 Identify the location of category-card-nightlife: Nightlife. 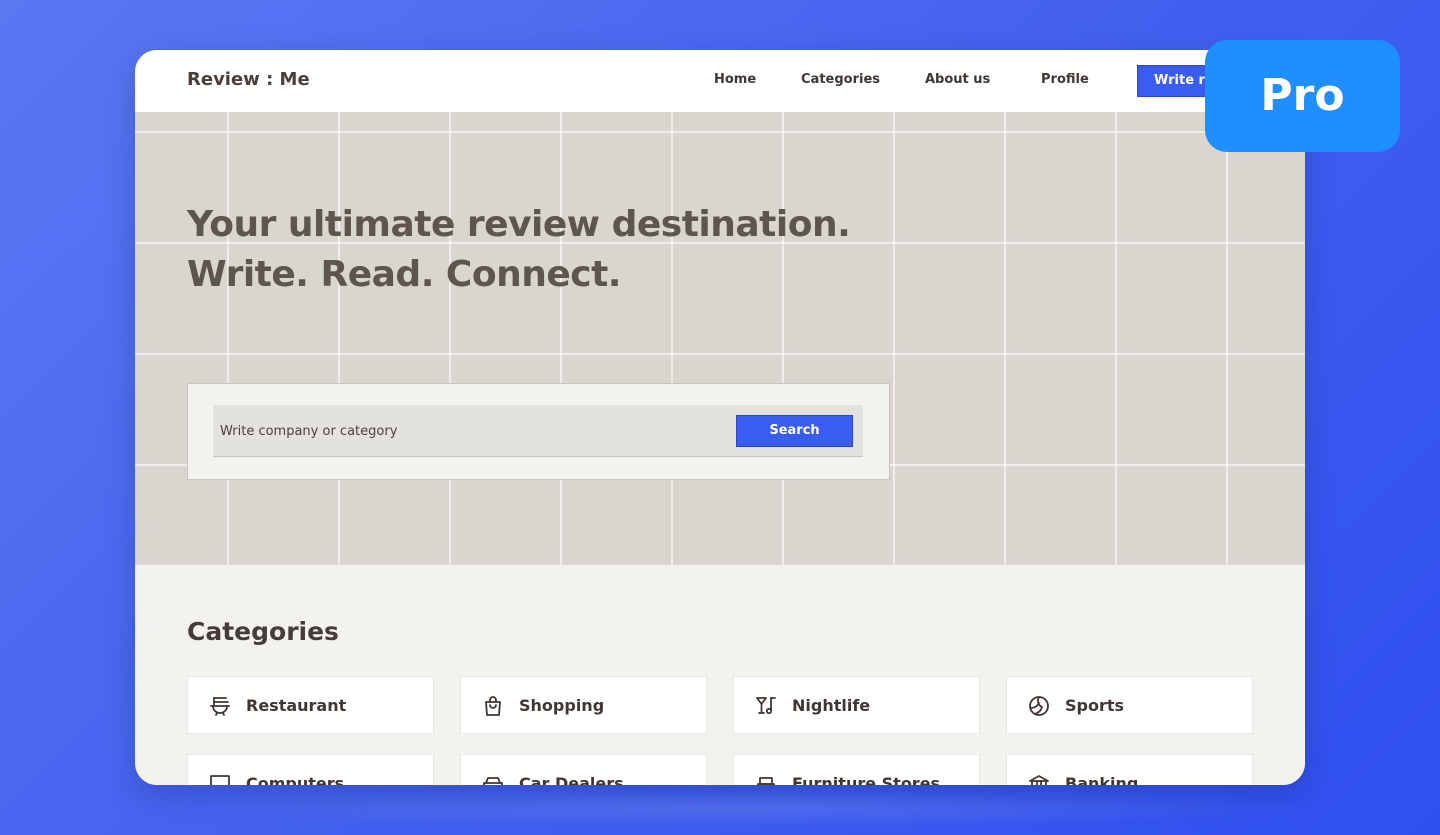
(856, 705).